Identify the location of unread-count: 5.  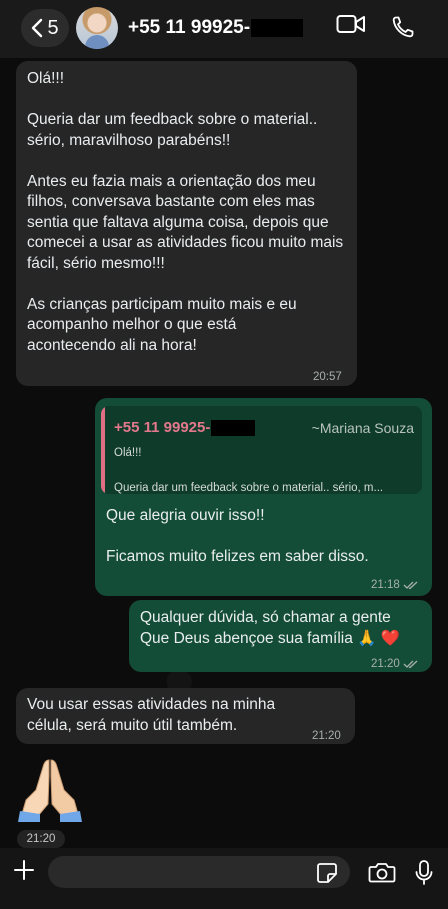
(53, 27).